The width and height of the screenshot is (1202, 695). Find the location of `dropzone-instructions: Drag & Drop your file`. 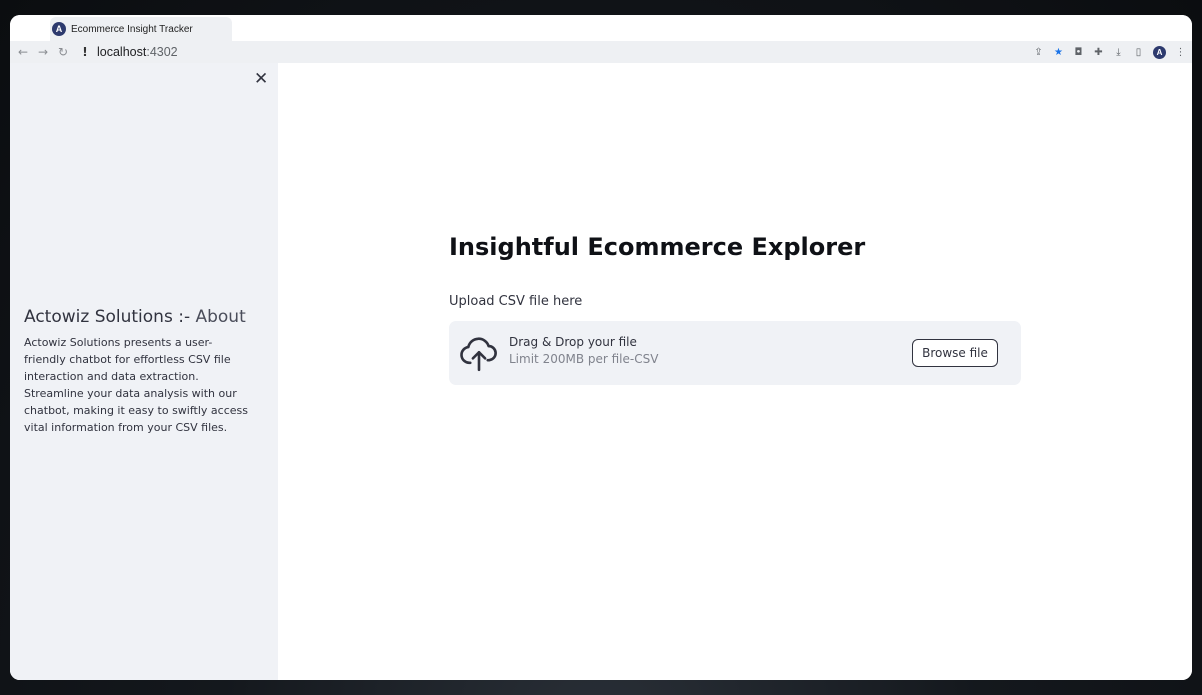

dropzone-instructions: Drag & Drop your file is located at coordinates (573, 342).